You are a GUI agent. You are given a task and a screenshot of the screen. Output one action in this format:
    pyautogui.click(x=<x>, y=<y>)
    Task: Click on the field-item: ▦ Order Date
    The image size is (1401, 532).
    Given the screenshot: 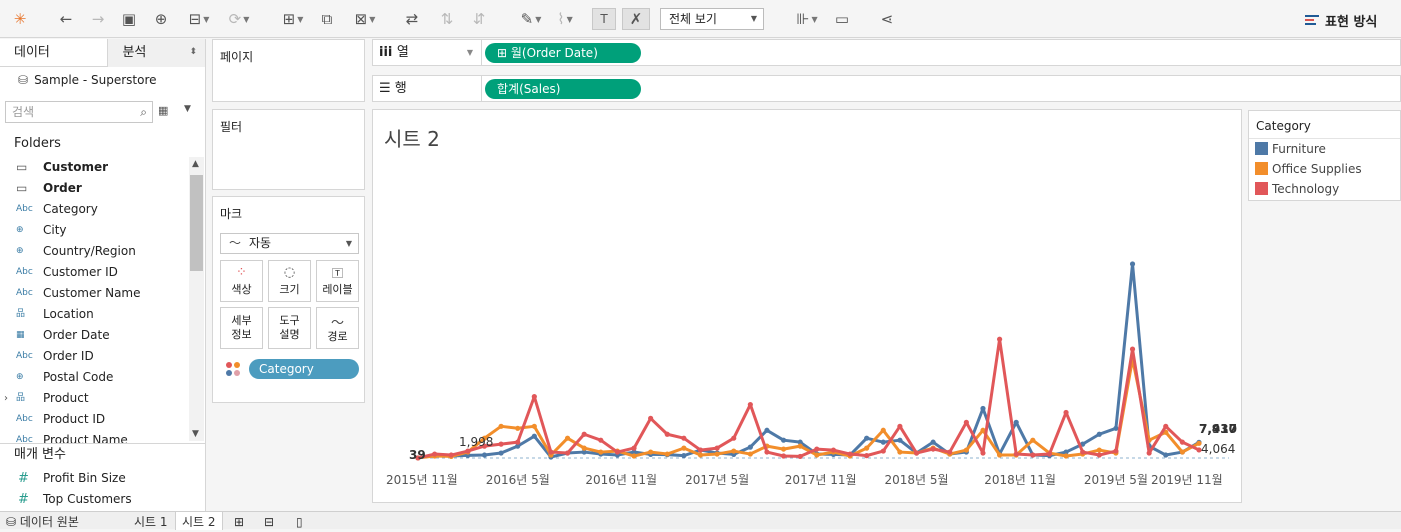 What is the action you would take?
    pyautogui.click(x=95, y=335)
    